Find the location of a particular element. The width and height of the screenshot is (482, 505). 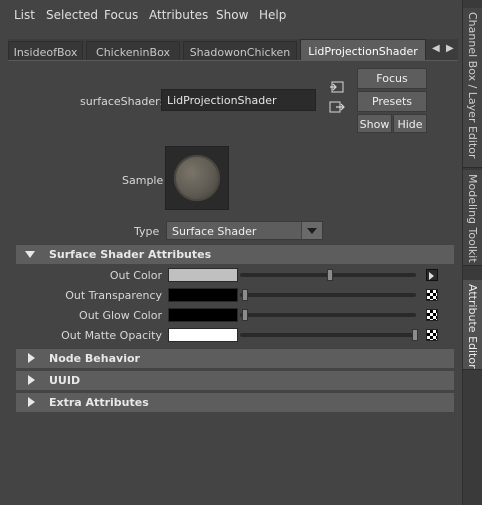

tab-label: ShadowonChicken is located at coordinates (240, 52).